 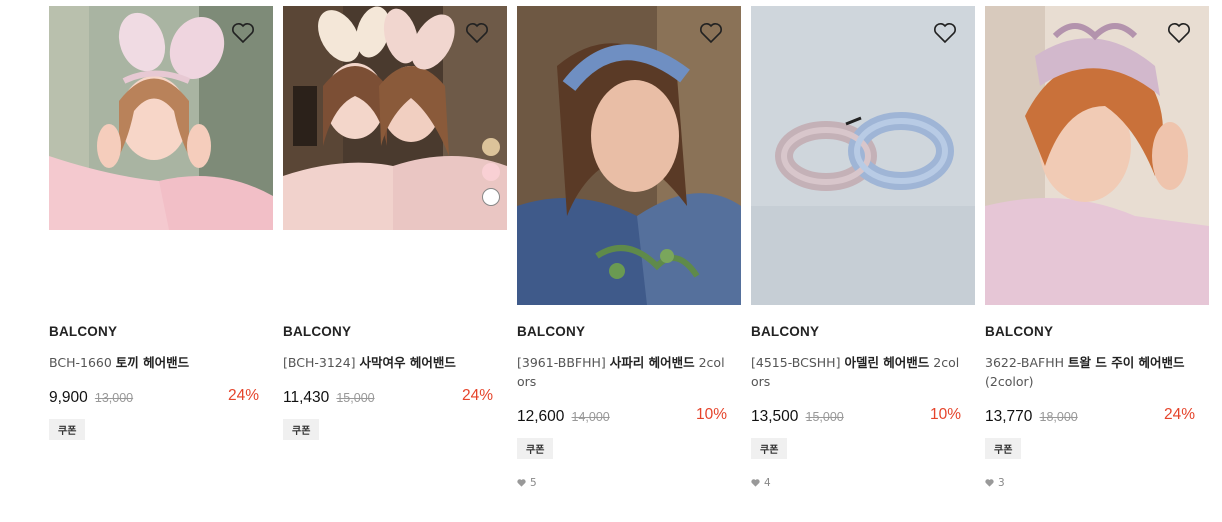 I want to click on sale-price: 13,500, so click(x=775, y=416).